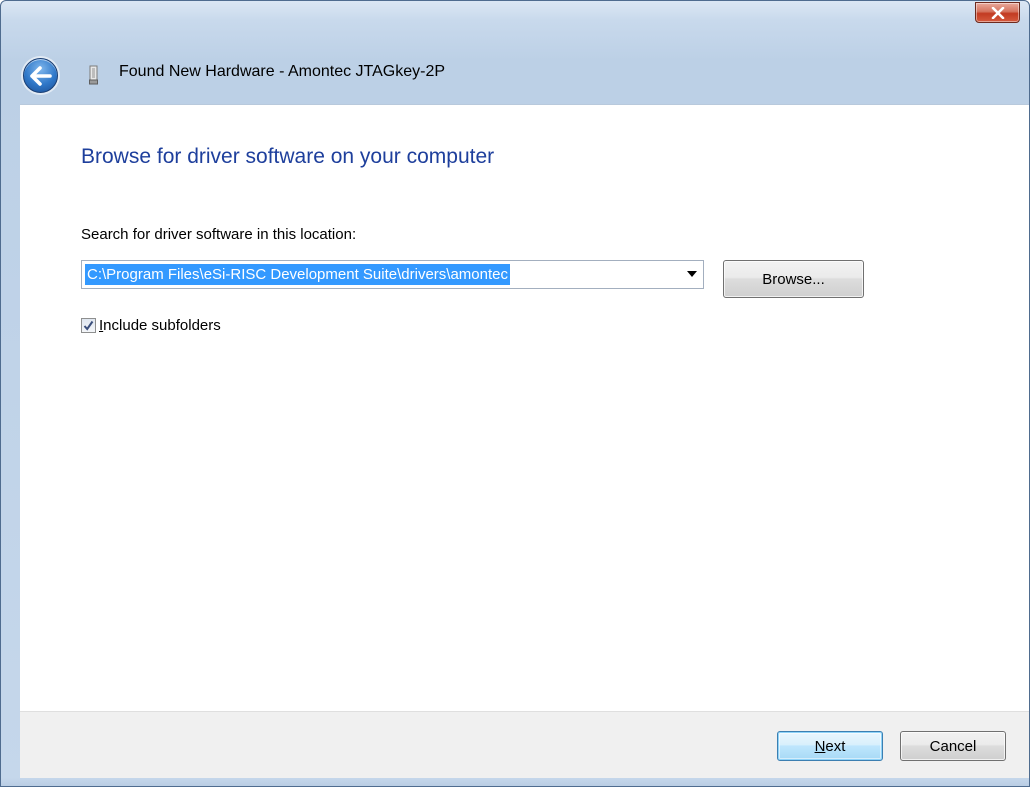 Image resolution: width=1030 pixels, height=787 pixels. I want to click on close-button, so click(997, 12).